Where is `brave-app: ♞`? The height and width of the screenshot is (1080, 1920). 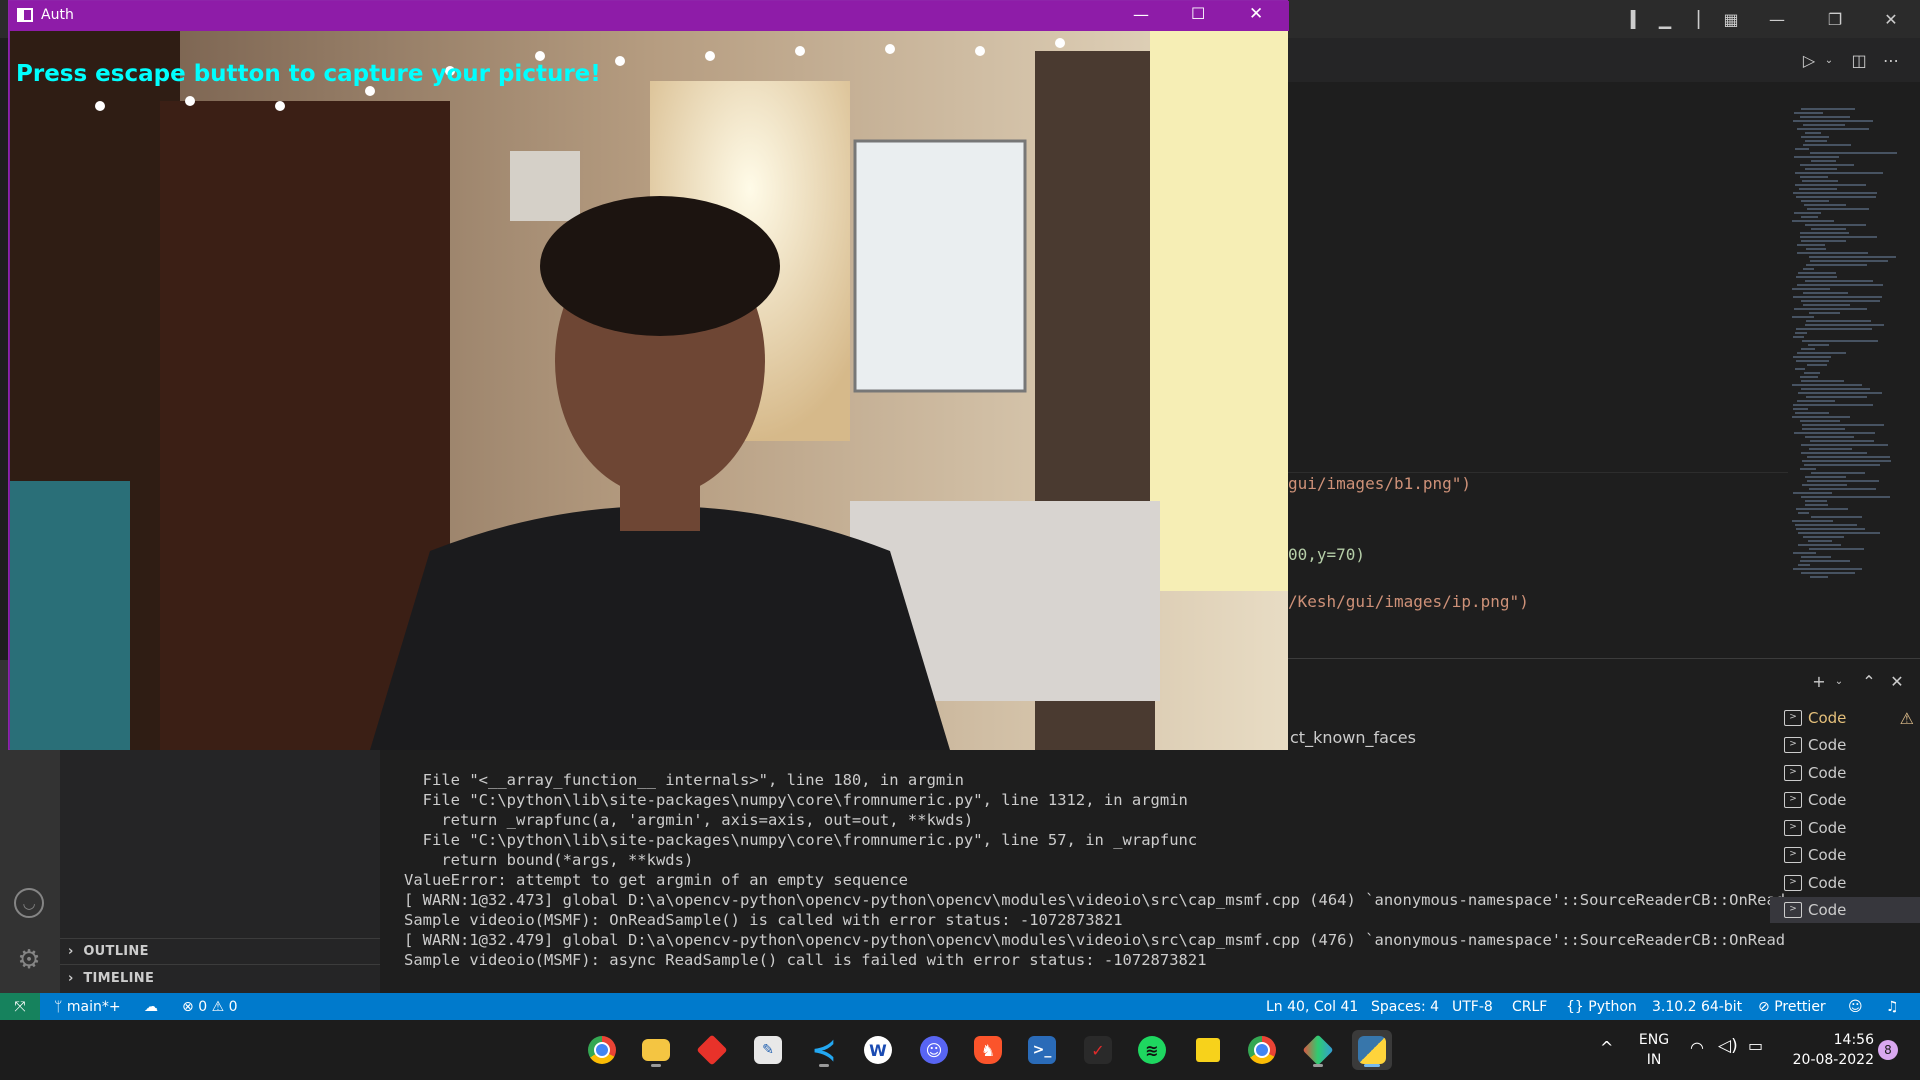
brave-app: ♞ is located at coordinates (988, 1050).